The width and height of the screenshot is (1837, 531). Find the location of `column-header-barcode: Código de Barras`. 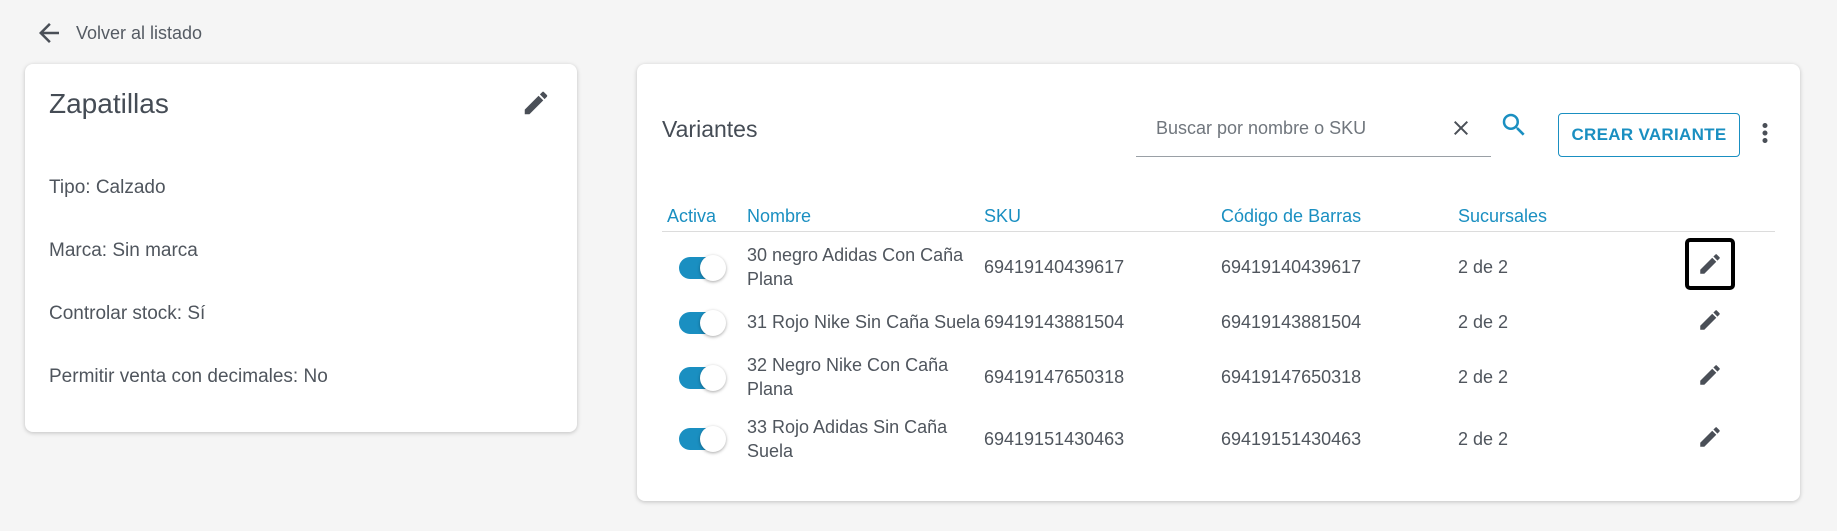

column-header-barcode: Código de Barras is located at coordinates (1291, 216).